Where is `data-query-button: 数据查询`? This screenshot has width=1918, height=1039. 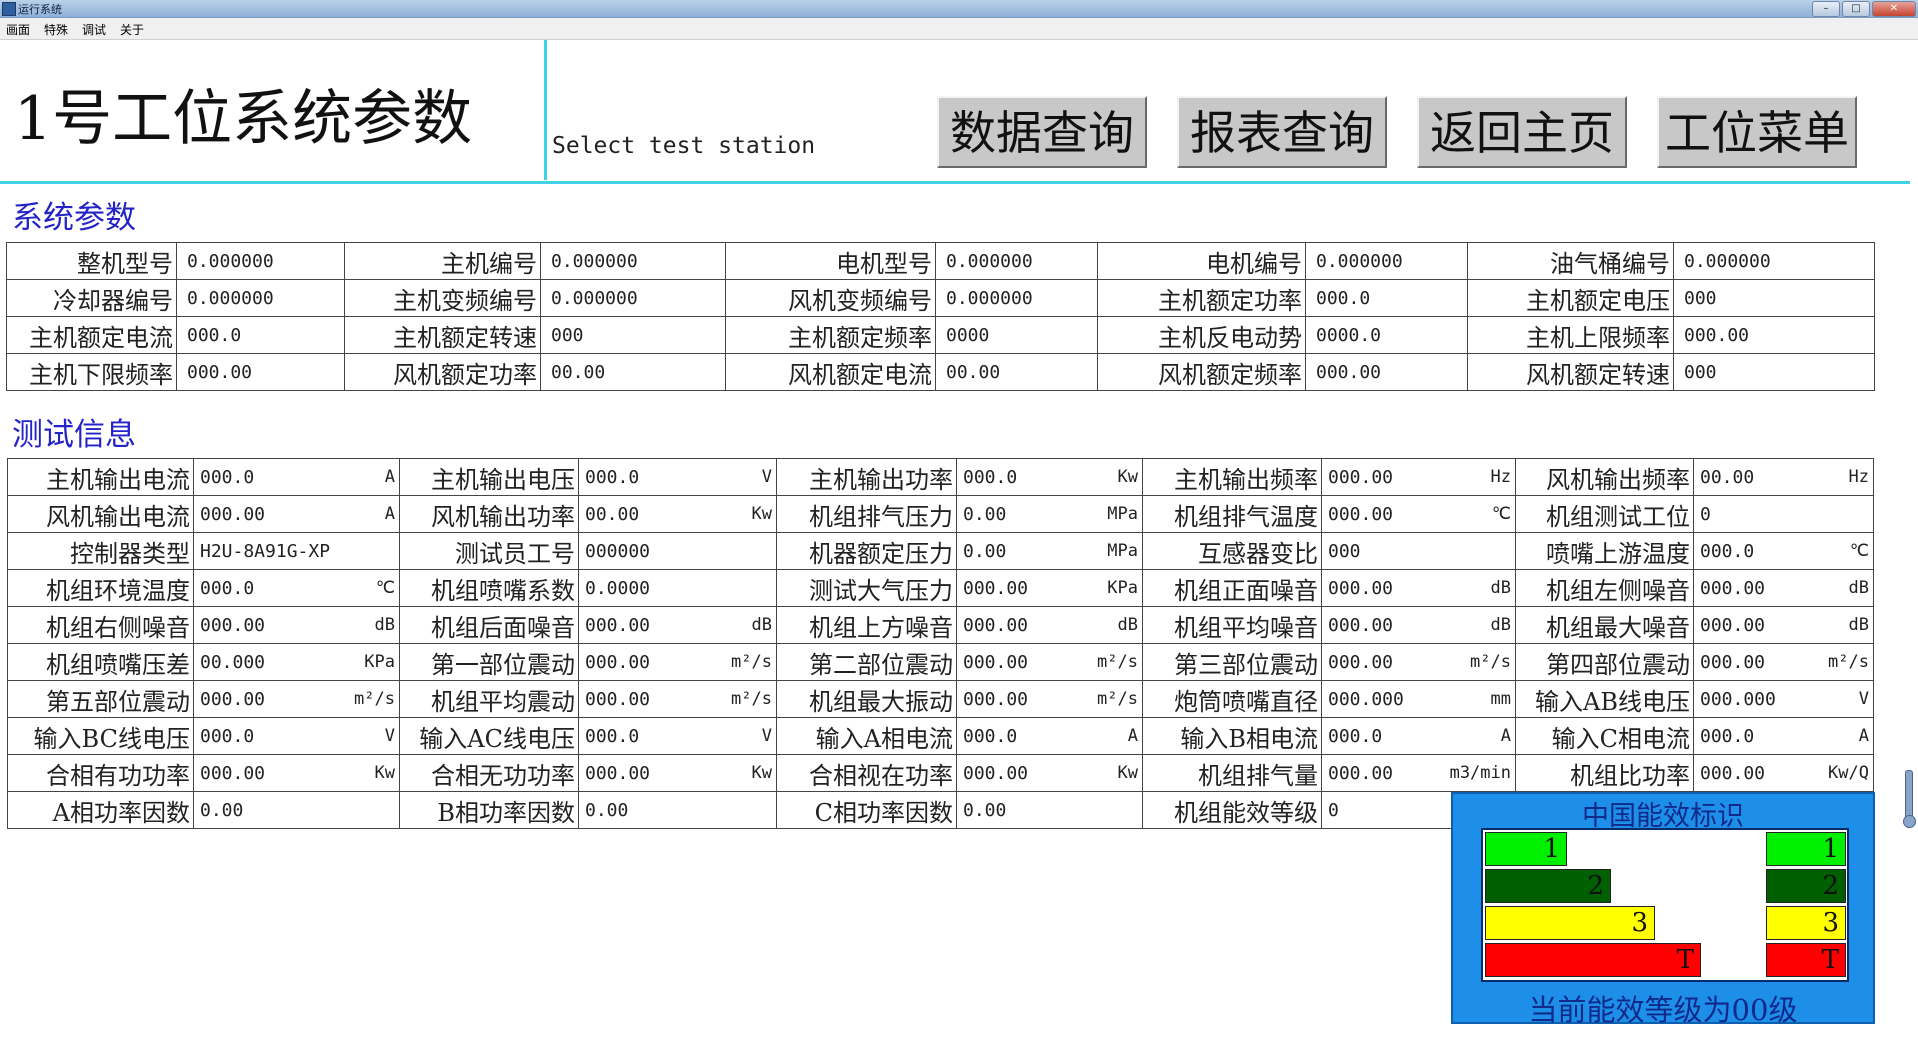
data-query-button: 数据查询 is located at coordinates (1042, 132).